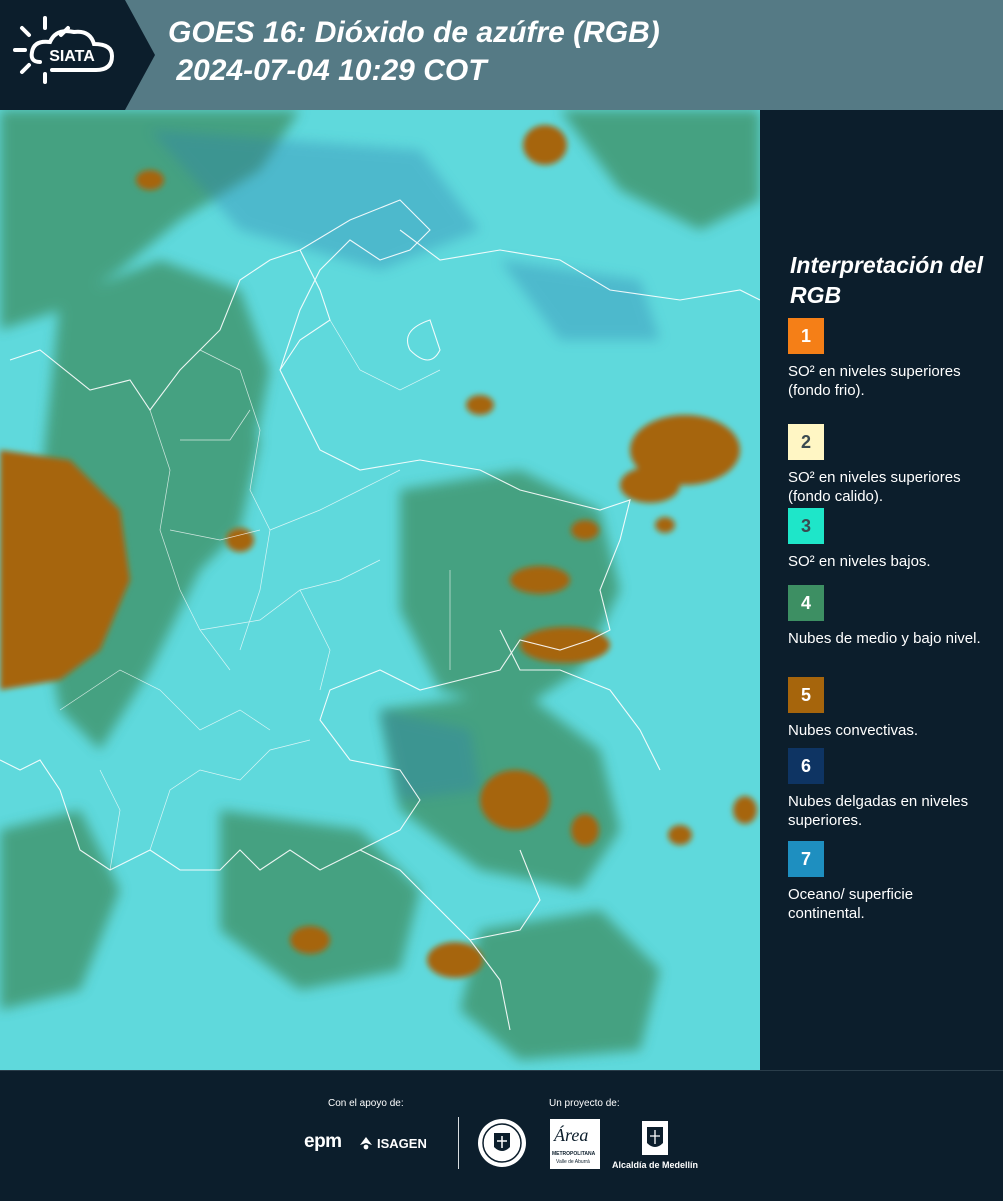  Describe the element at coordinates (890, 789) in the screenshot. I see `legend-item: 6 Nubes delgadas en niveles superiores.` at that location.